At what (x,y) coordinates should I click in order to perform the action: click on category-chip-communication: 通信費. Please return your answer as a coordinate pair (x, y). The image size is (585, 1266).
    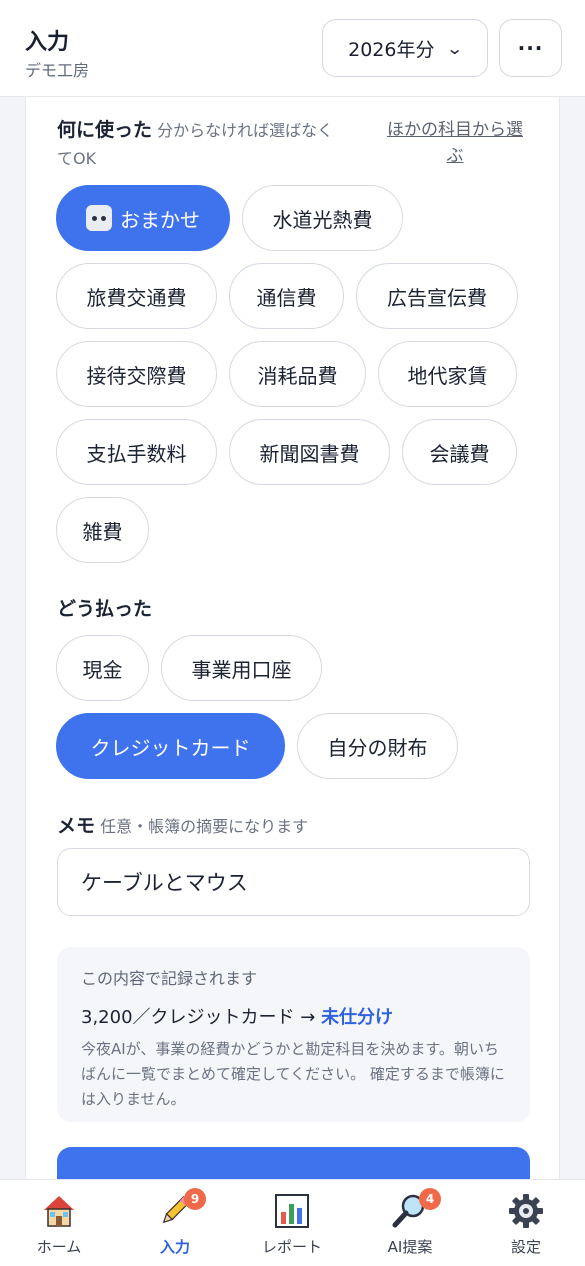
    Looking at the image, I should click on (286, 296).